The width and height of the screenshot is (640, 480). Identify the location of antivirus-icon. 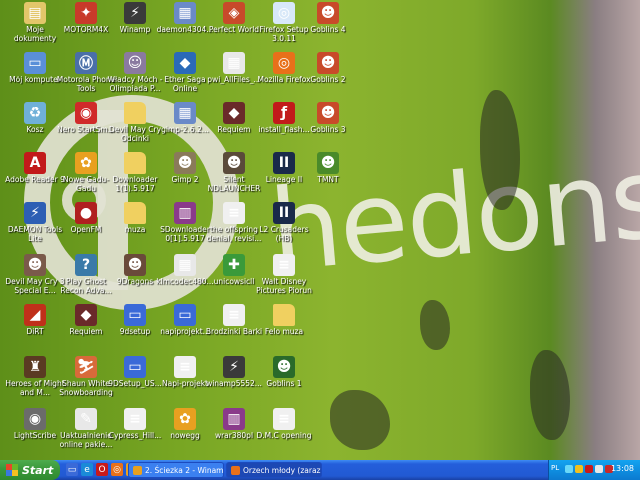
(589, 469).